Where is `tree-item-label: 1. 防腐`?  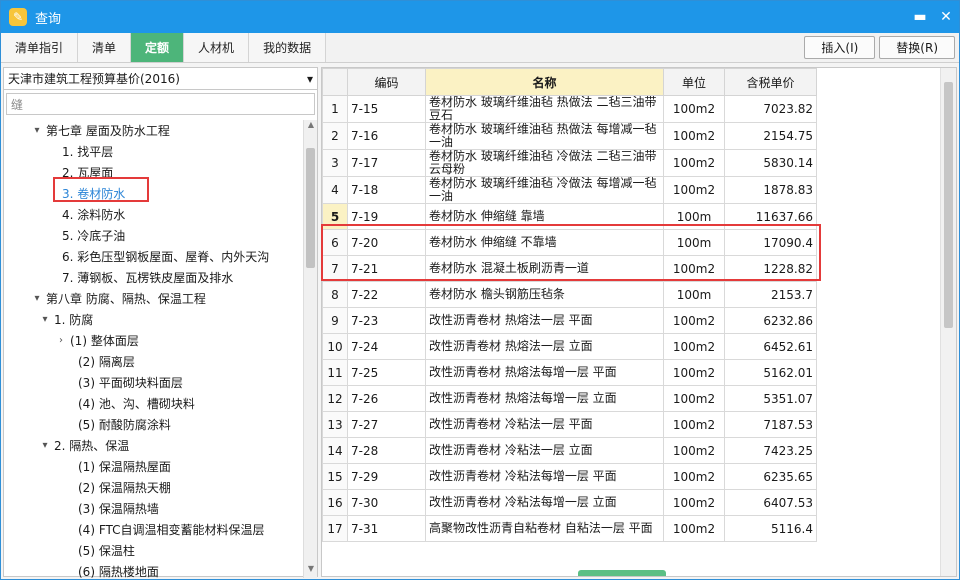 tree-item-label: 1. 防腐 is located at coordinates (74, 320).